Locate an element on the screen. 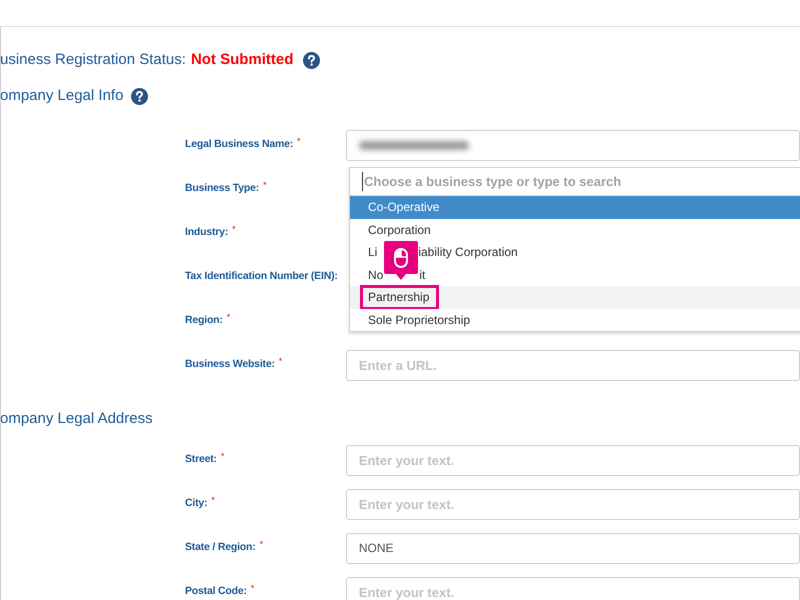 This screenshot has width=800, height=600. field-label: Street: is located at coordinates (201, 460).